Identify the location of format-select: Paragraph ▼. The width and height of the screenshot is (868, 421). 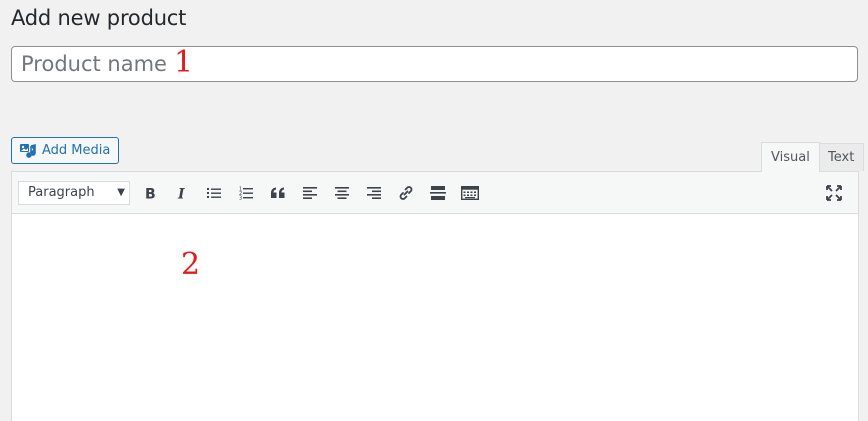
(74, 192).